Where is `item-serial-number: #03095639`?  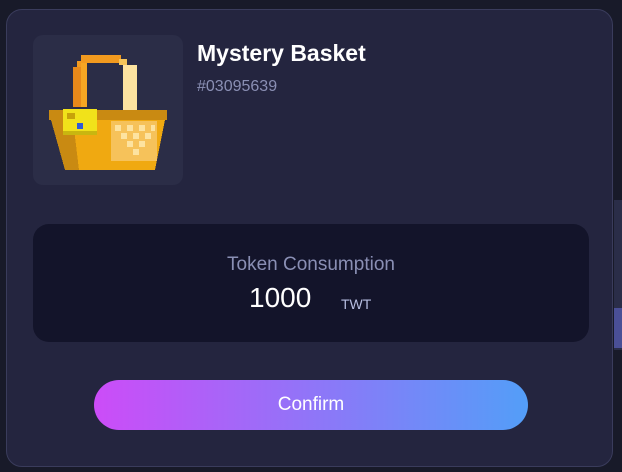 item-serial-number: #03095639 is located at coordinates (237, 86).